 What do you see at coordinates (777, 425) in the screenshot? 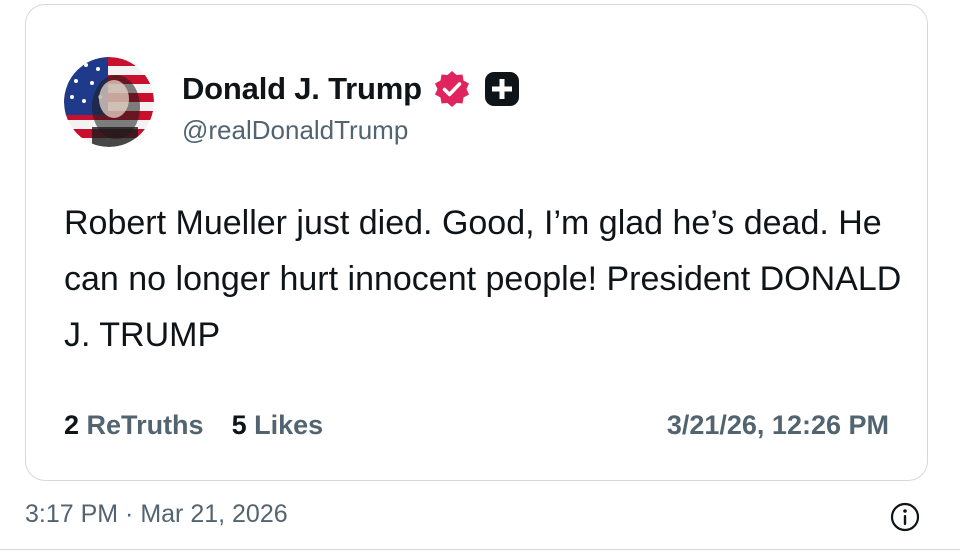
I see `post-datetime: 3/21/26, 12:26 PM` at bounding box center [777, 425].